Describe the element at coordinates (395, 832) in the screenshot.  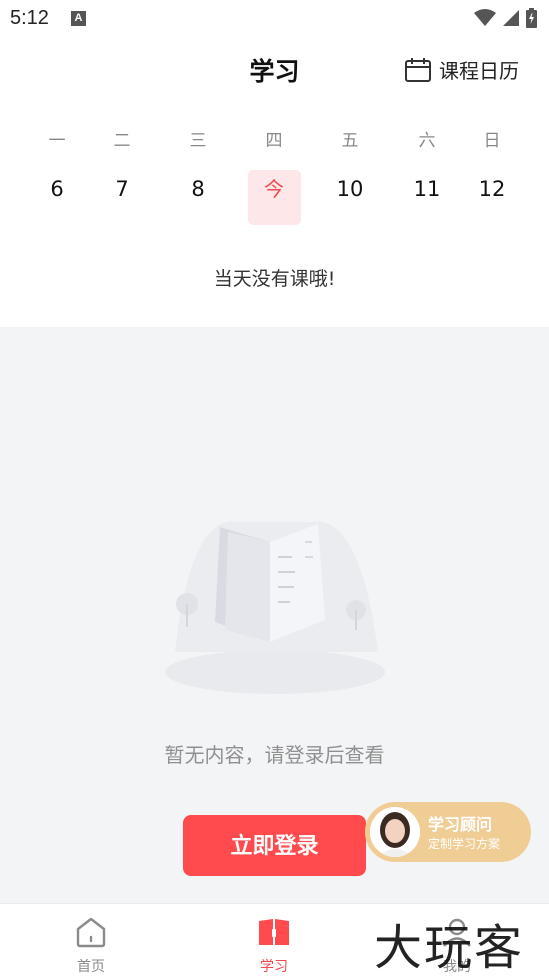
I see `advisor-avatar` at that location.